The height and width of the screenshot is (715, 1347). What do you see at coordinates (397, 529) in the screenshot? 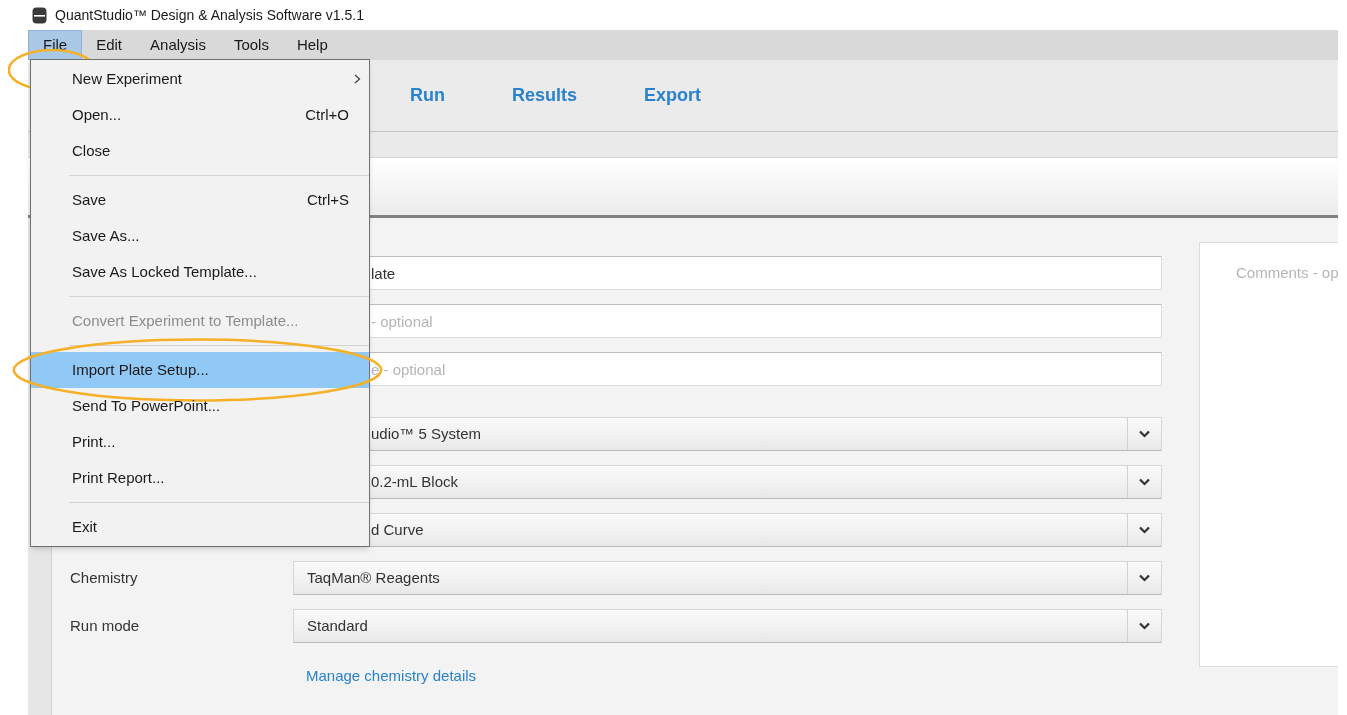
I see `dropdown-value: d Curve` at bounding box center [397, 529].